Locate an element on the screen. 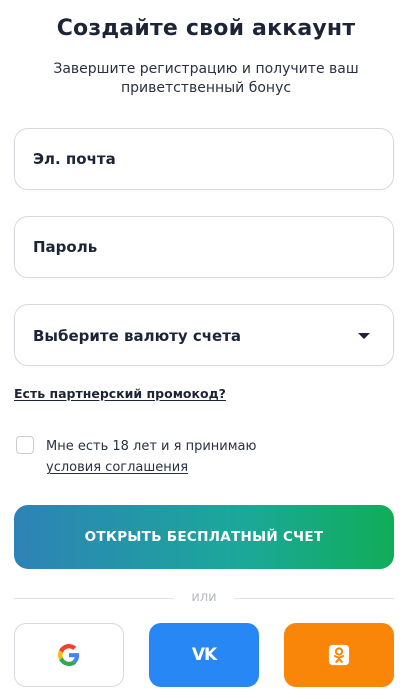  currency-select: Выберите валюту счета is located at coordinates (204, 335).